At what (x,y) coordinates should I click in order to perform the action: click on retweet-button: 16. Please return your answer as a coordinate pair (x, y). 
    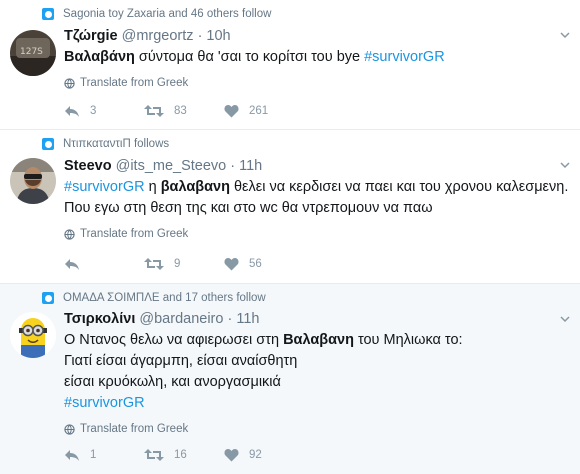
    Looking at the image, I should click on (184, 455).